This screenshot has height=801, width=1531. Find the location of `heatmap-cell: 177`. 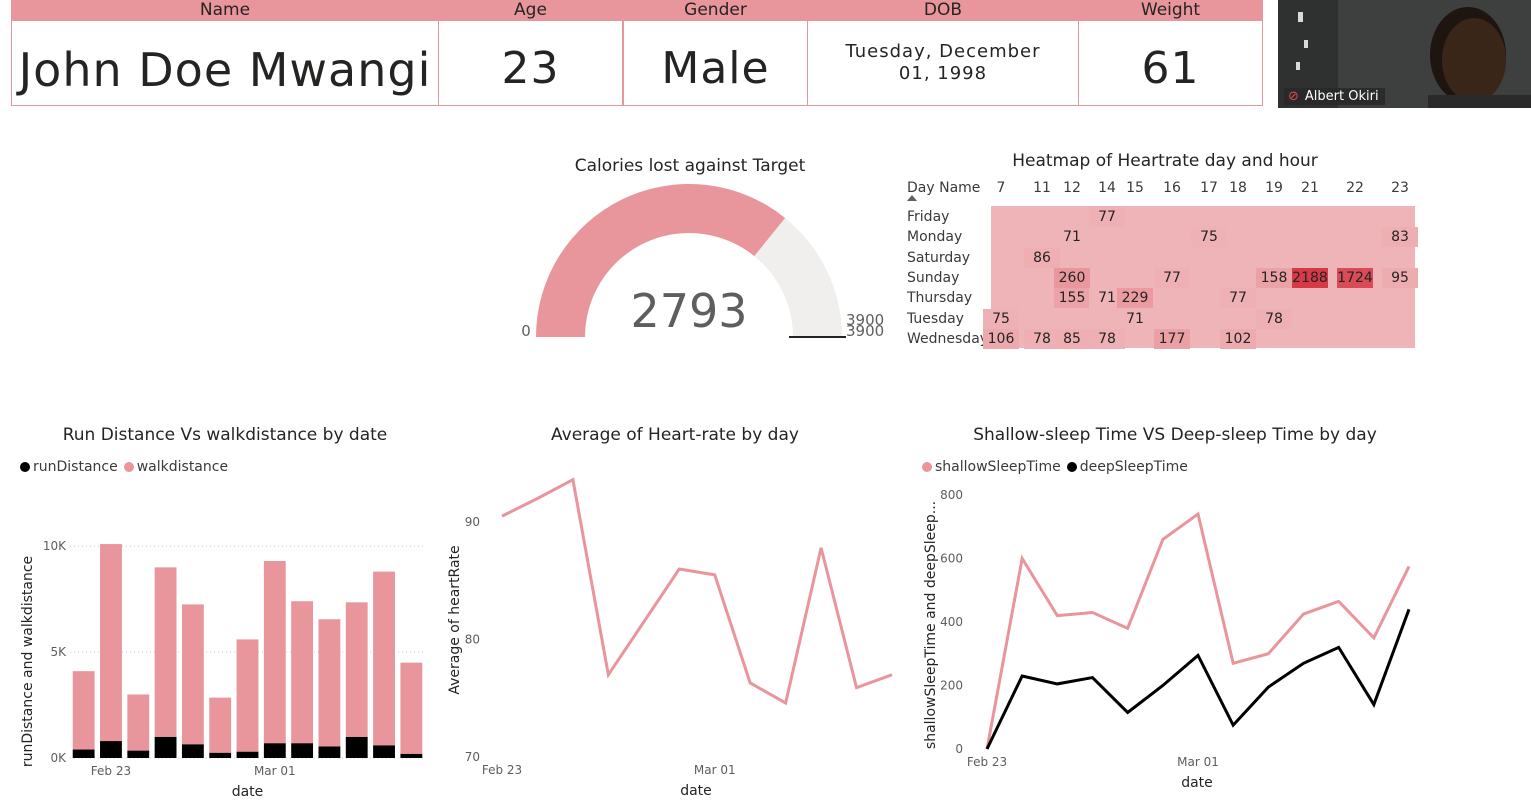

heatmap-cell: 177 is located at coordinates (1172, 338).